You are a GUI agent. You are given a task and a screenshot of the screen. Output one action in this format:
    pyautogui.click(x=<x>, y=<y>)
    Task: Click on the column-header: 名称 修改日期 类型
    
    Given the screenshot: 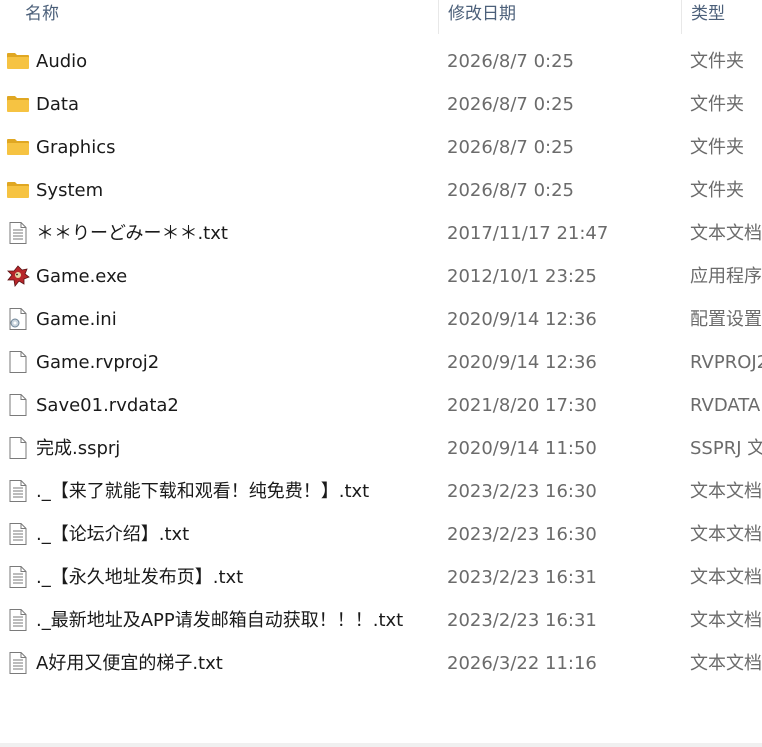 What is the action you would take?
    pyautogui.click(x=381, y=17)
    